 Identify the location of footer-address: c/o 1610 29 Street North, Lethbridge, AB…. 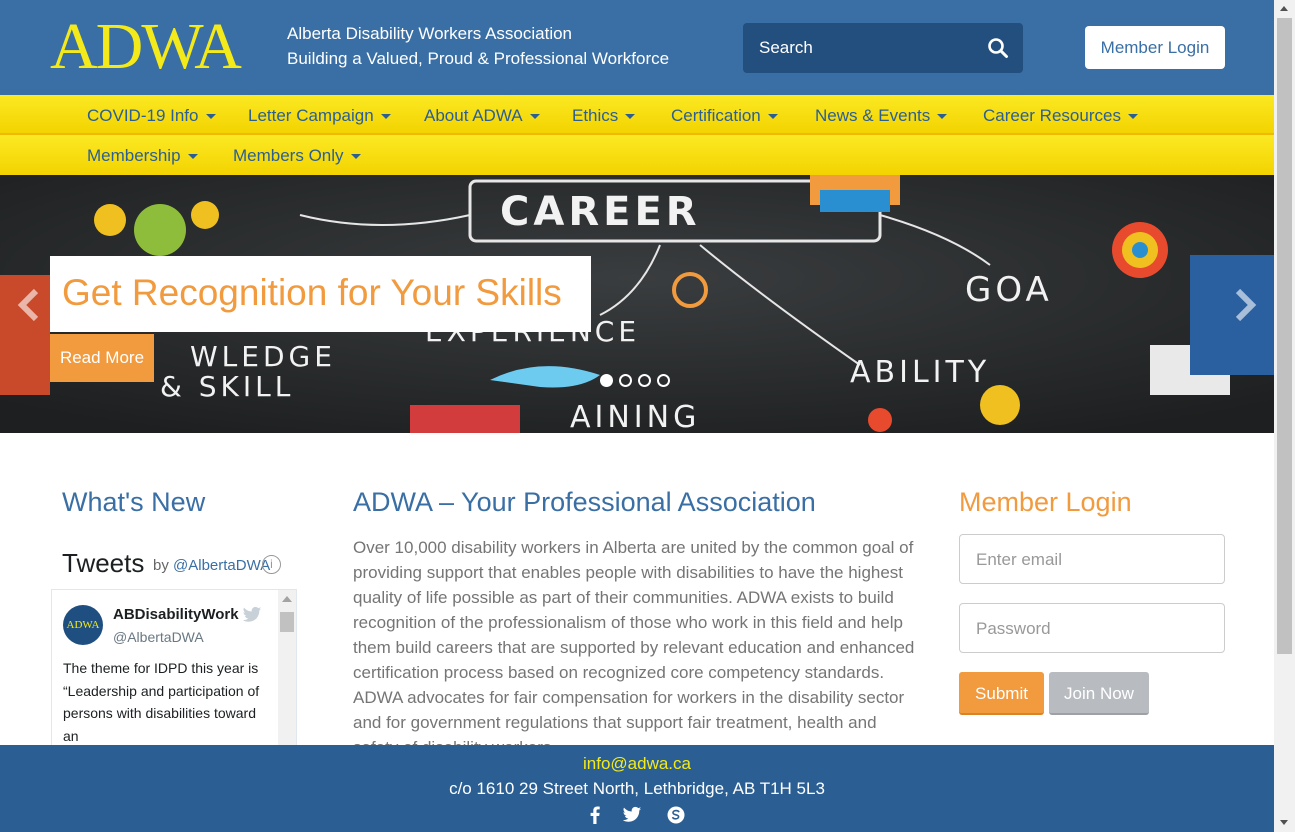
(637, 788).